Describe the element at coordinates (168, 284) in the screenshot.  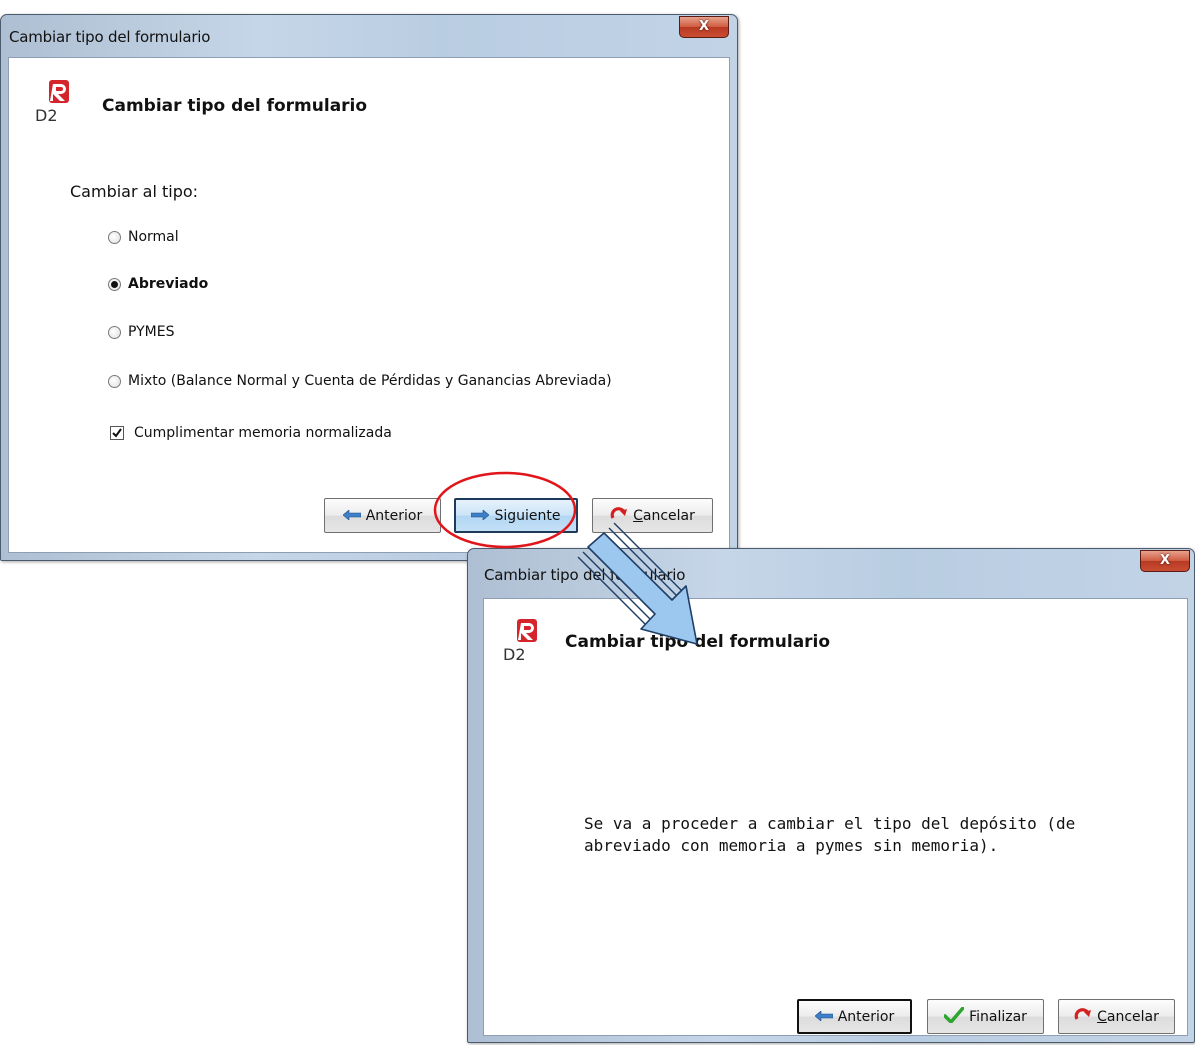
I see `radio-label: Abreviado` at that location.